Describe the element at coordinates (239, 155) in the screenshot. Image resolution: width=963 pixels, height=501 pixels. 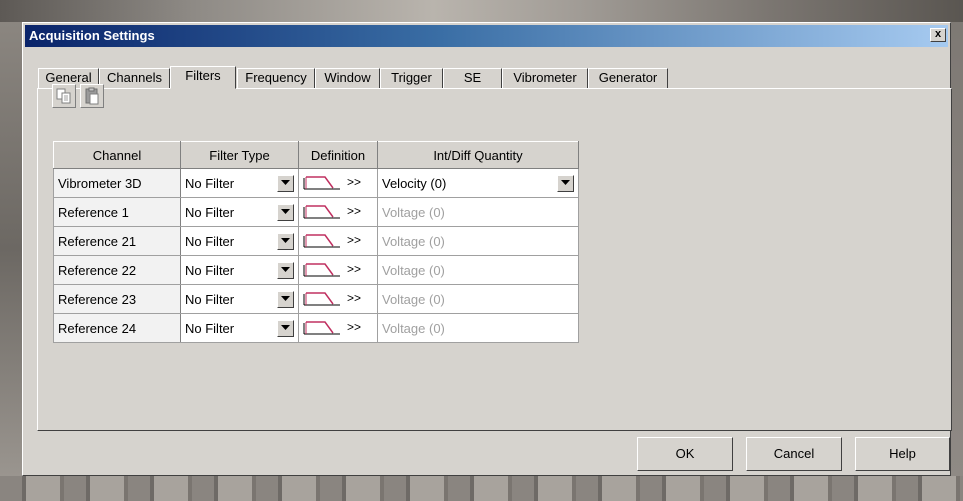
I see `header-filter-type: Filter Type` at that location.